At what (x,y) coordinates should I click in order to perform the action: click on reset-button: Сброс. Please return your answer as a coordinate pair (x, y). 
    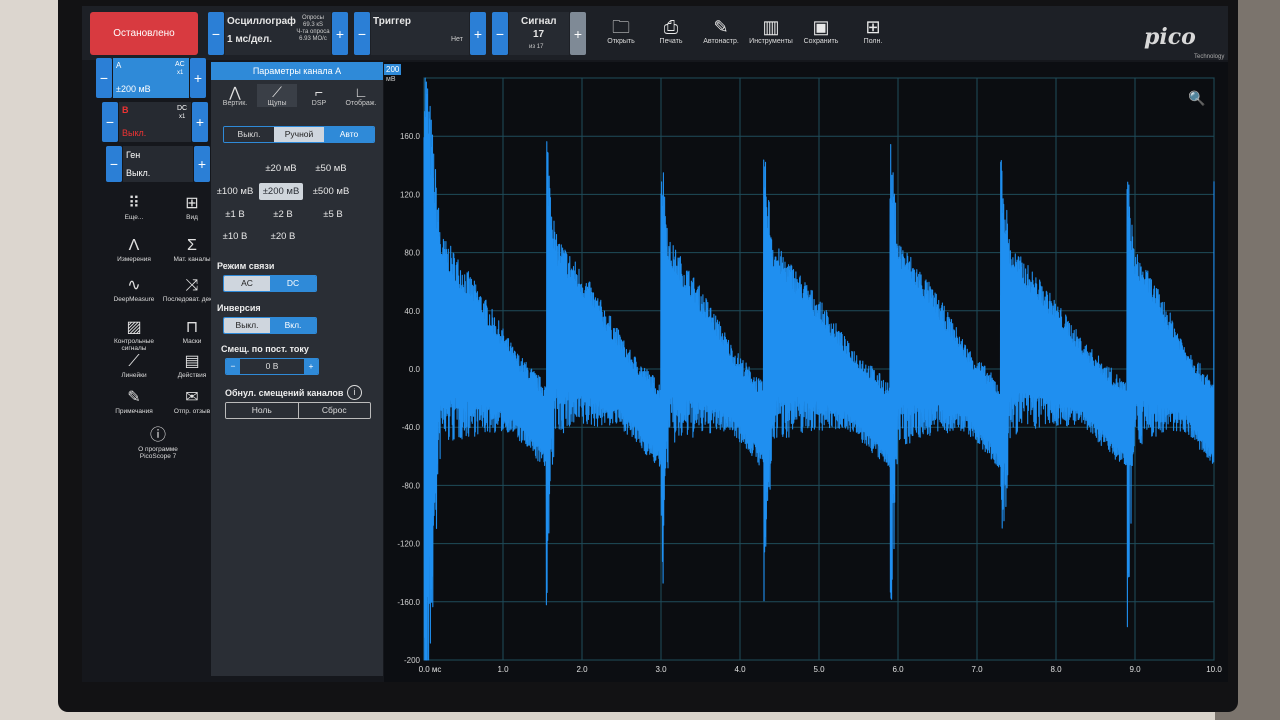
    Looking at the image, I should click on (333, 410).